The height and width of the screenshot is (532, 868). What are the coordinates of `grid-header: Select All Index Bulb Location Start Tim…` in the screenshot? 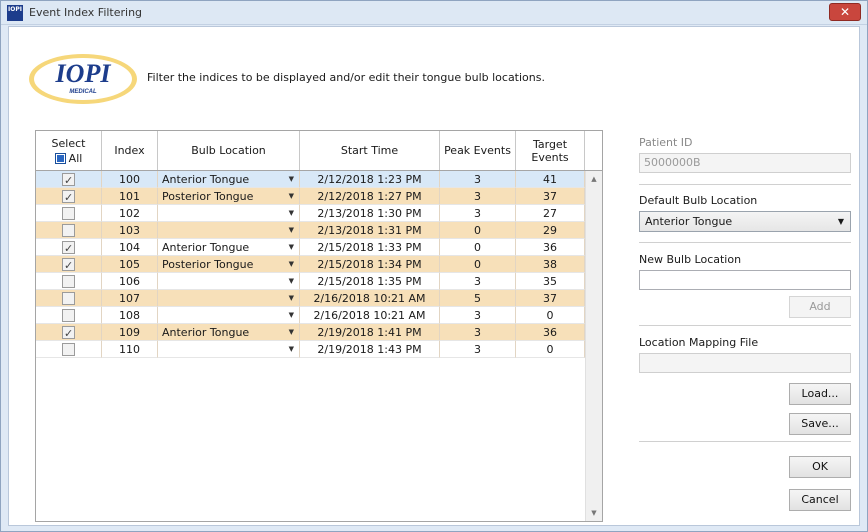 It's located at (319, 151).